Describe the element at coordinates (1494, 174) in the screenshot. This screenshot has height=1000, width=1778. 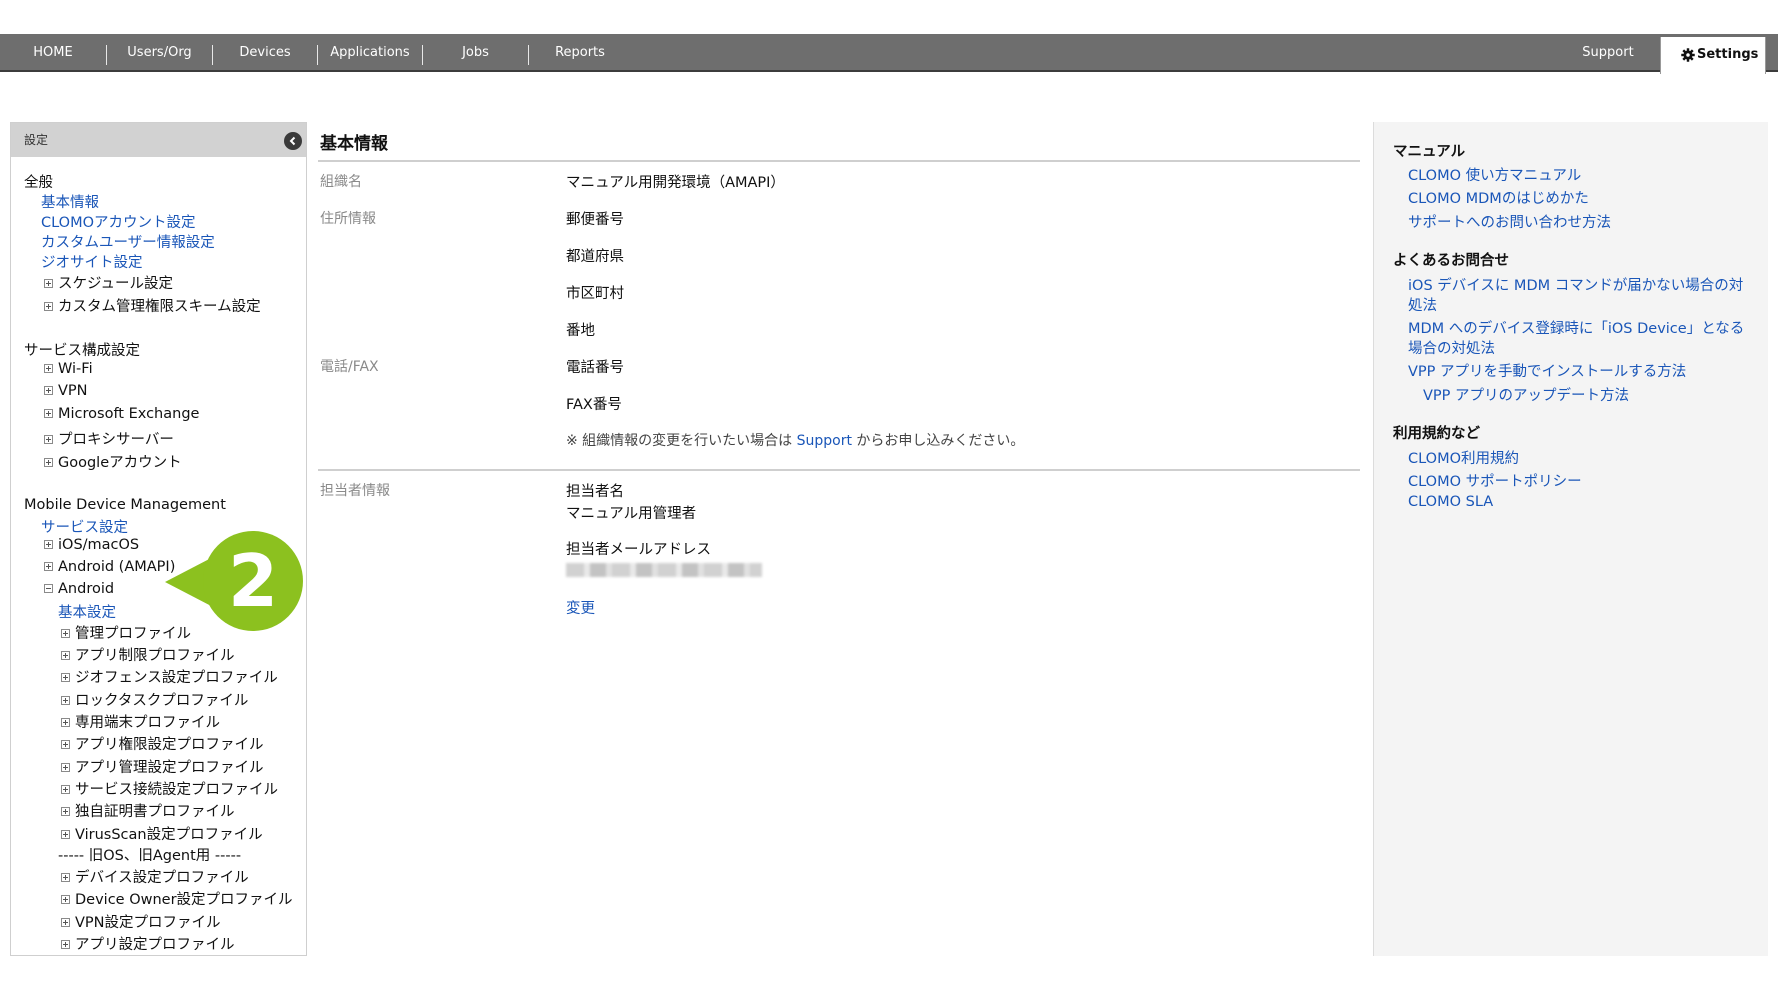
I see `manual-link-usage: CLOMO 使い方マニュアル` at that location.